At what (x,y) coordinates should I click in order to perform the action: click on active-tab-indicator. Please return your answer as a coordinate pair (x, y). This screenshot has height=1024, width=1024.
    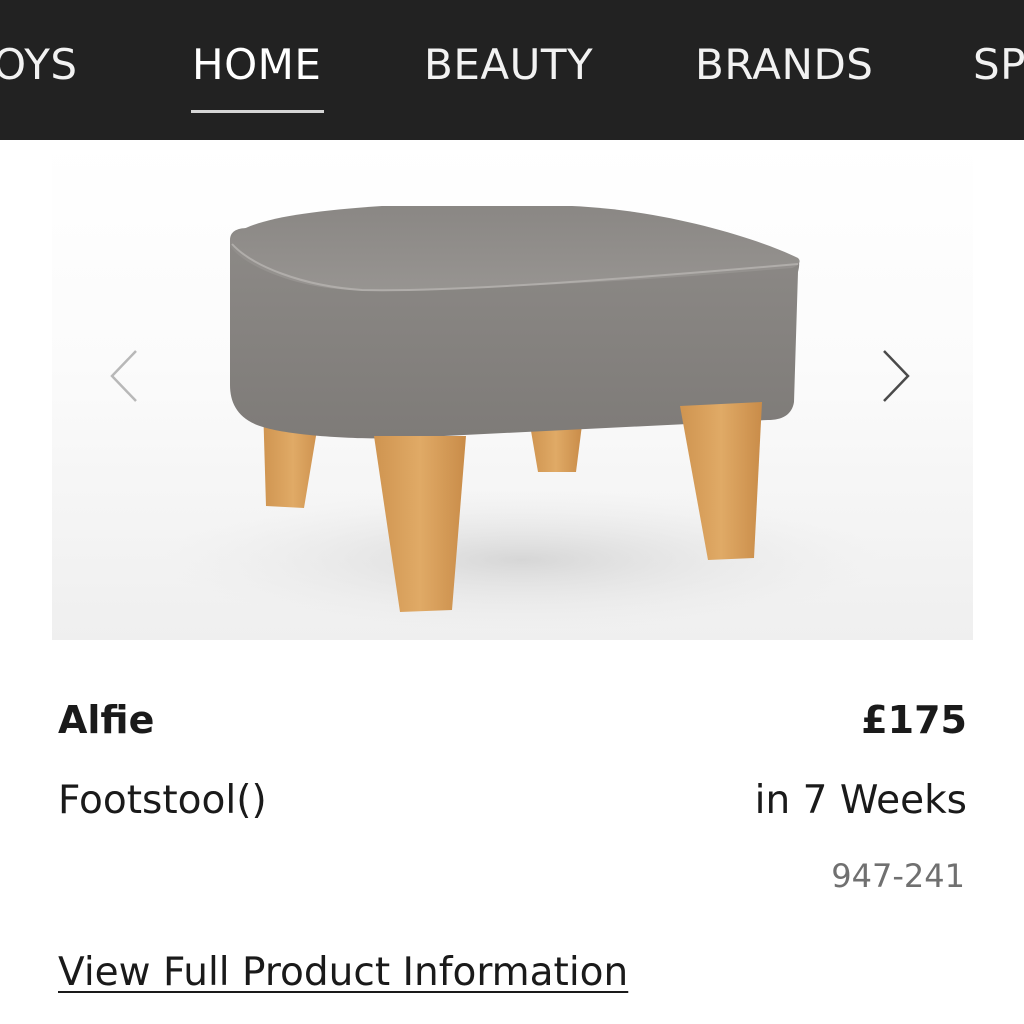
    Looking at the image, I should click on (257, 111).